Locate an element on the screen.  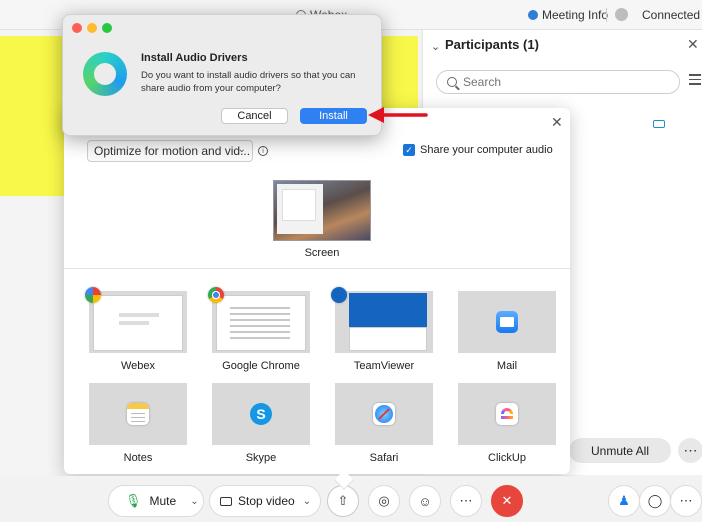
webex-icon is located at coordinates (93, 295).